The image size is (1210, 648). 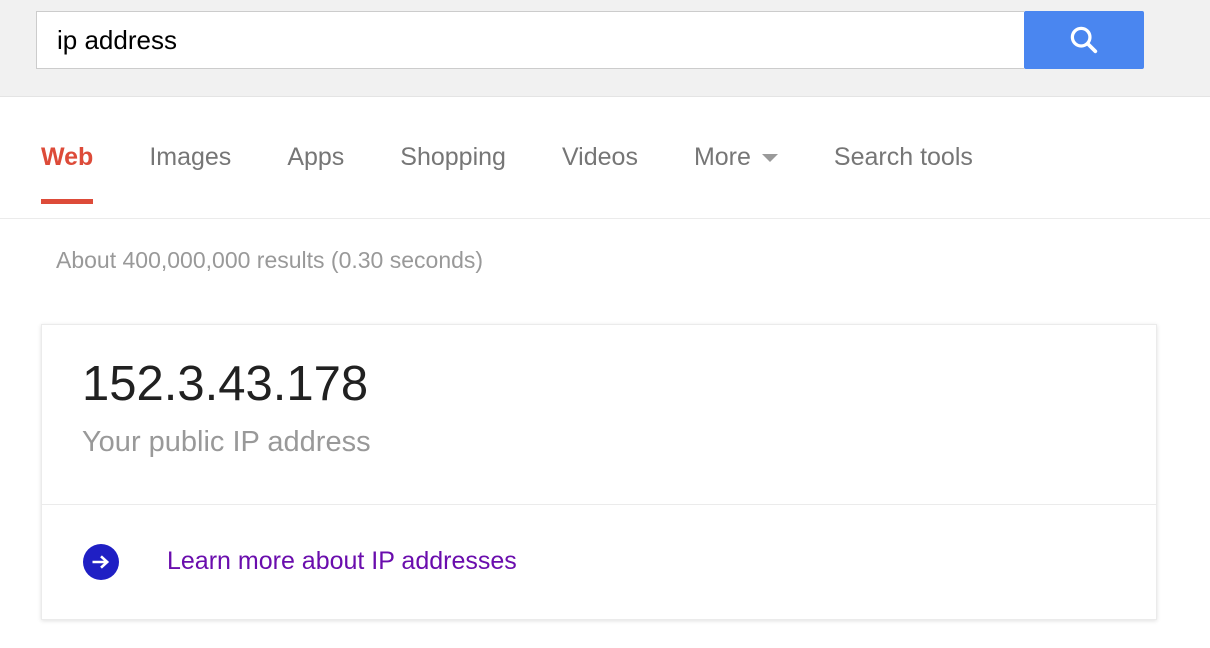 What do you see at coordinates (316, 157) in the screenshot?
I see `tab-apps-label: Apps` at bounding box center [316, 157].